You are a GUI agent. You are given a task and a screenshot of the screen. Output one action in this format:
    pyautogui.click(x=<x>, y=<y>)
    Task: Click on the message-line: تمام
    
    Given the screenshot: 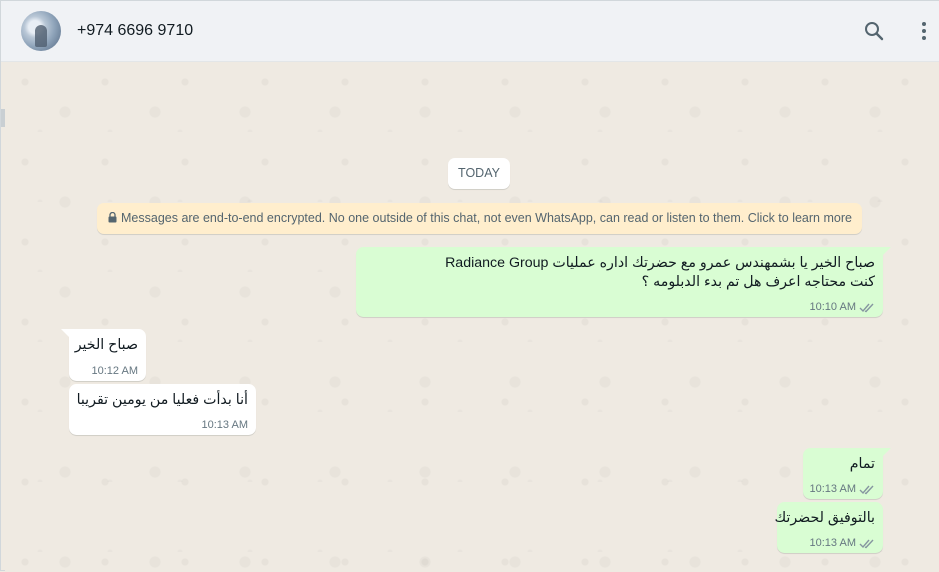 What is the action you would take?
    pyautogui.click(x=862, y=464)
    